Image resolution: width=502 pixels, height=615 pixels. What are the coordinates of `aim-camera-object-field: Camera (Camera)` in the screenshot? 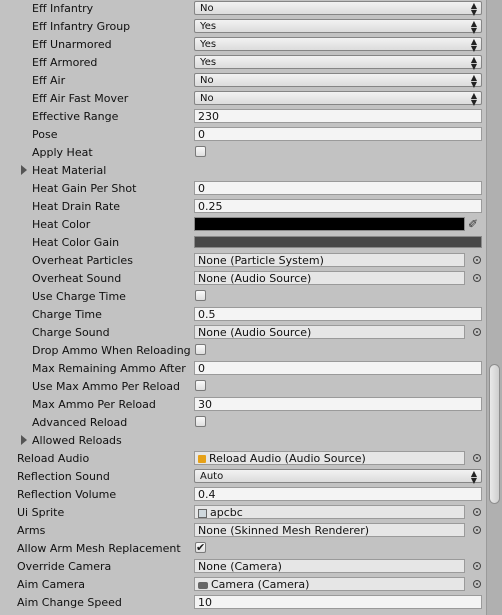 It's located at (329, 584).